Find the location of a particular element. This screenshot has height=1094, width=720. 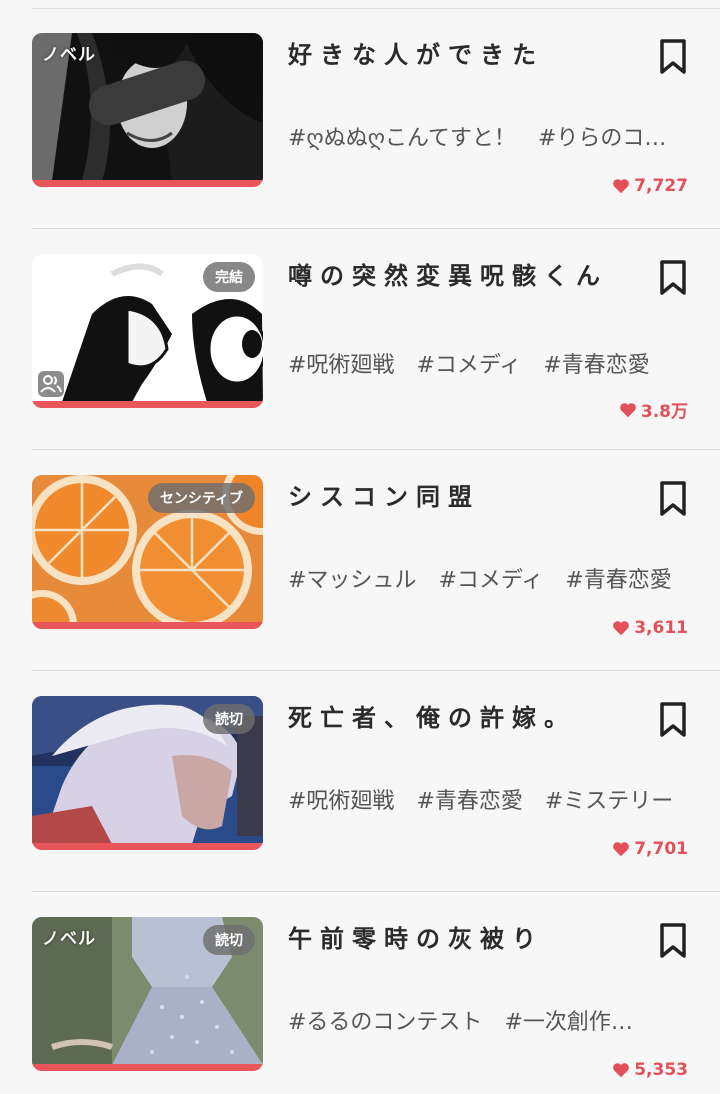

story-tags: #呪術廻戦 #コメディ #青春恋愛 is located at coordinates (488, 363).